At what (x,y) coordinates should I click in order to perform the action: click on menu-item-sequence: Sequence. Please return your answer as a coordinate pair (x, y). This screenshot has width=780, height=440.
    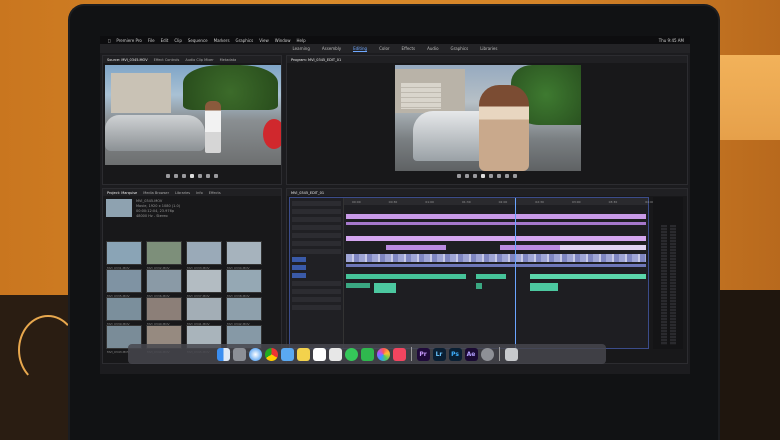
    Looking at the image, I should click on (198, 40).